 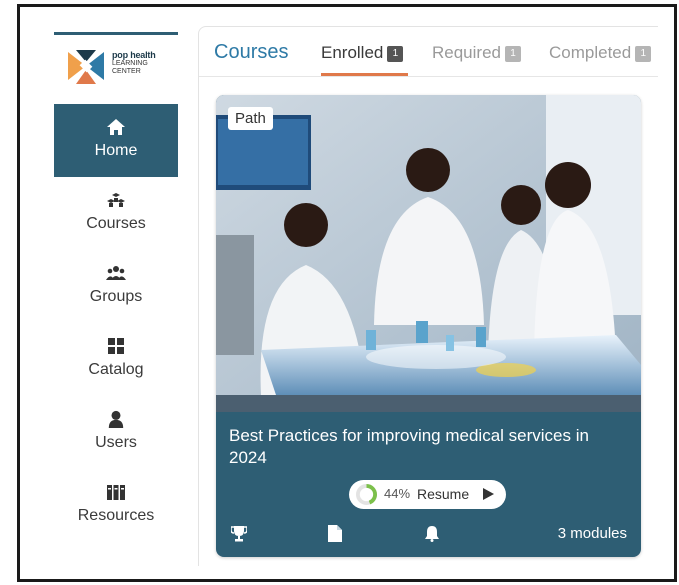 What do you see at coordinates (397, 493) in the screenshot?
I see `progress-percent: 44%` at bounding box center [397, 493].